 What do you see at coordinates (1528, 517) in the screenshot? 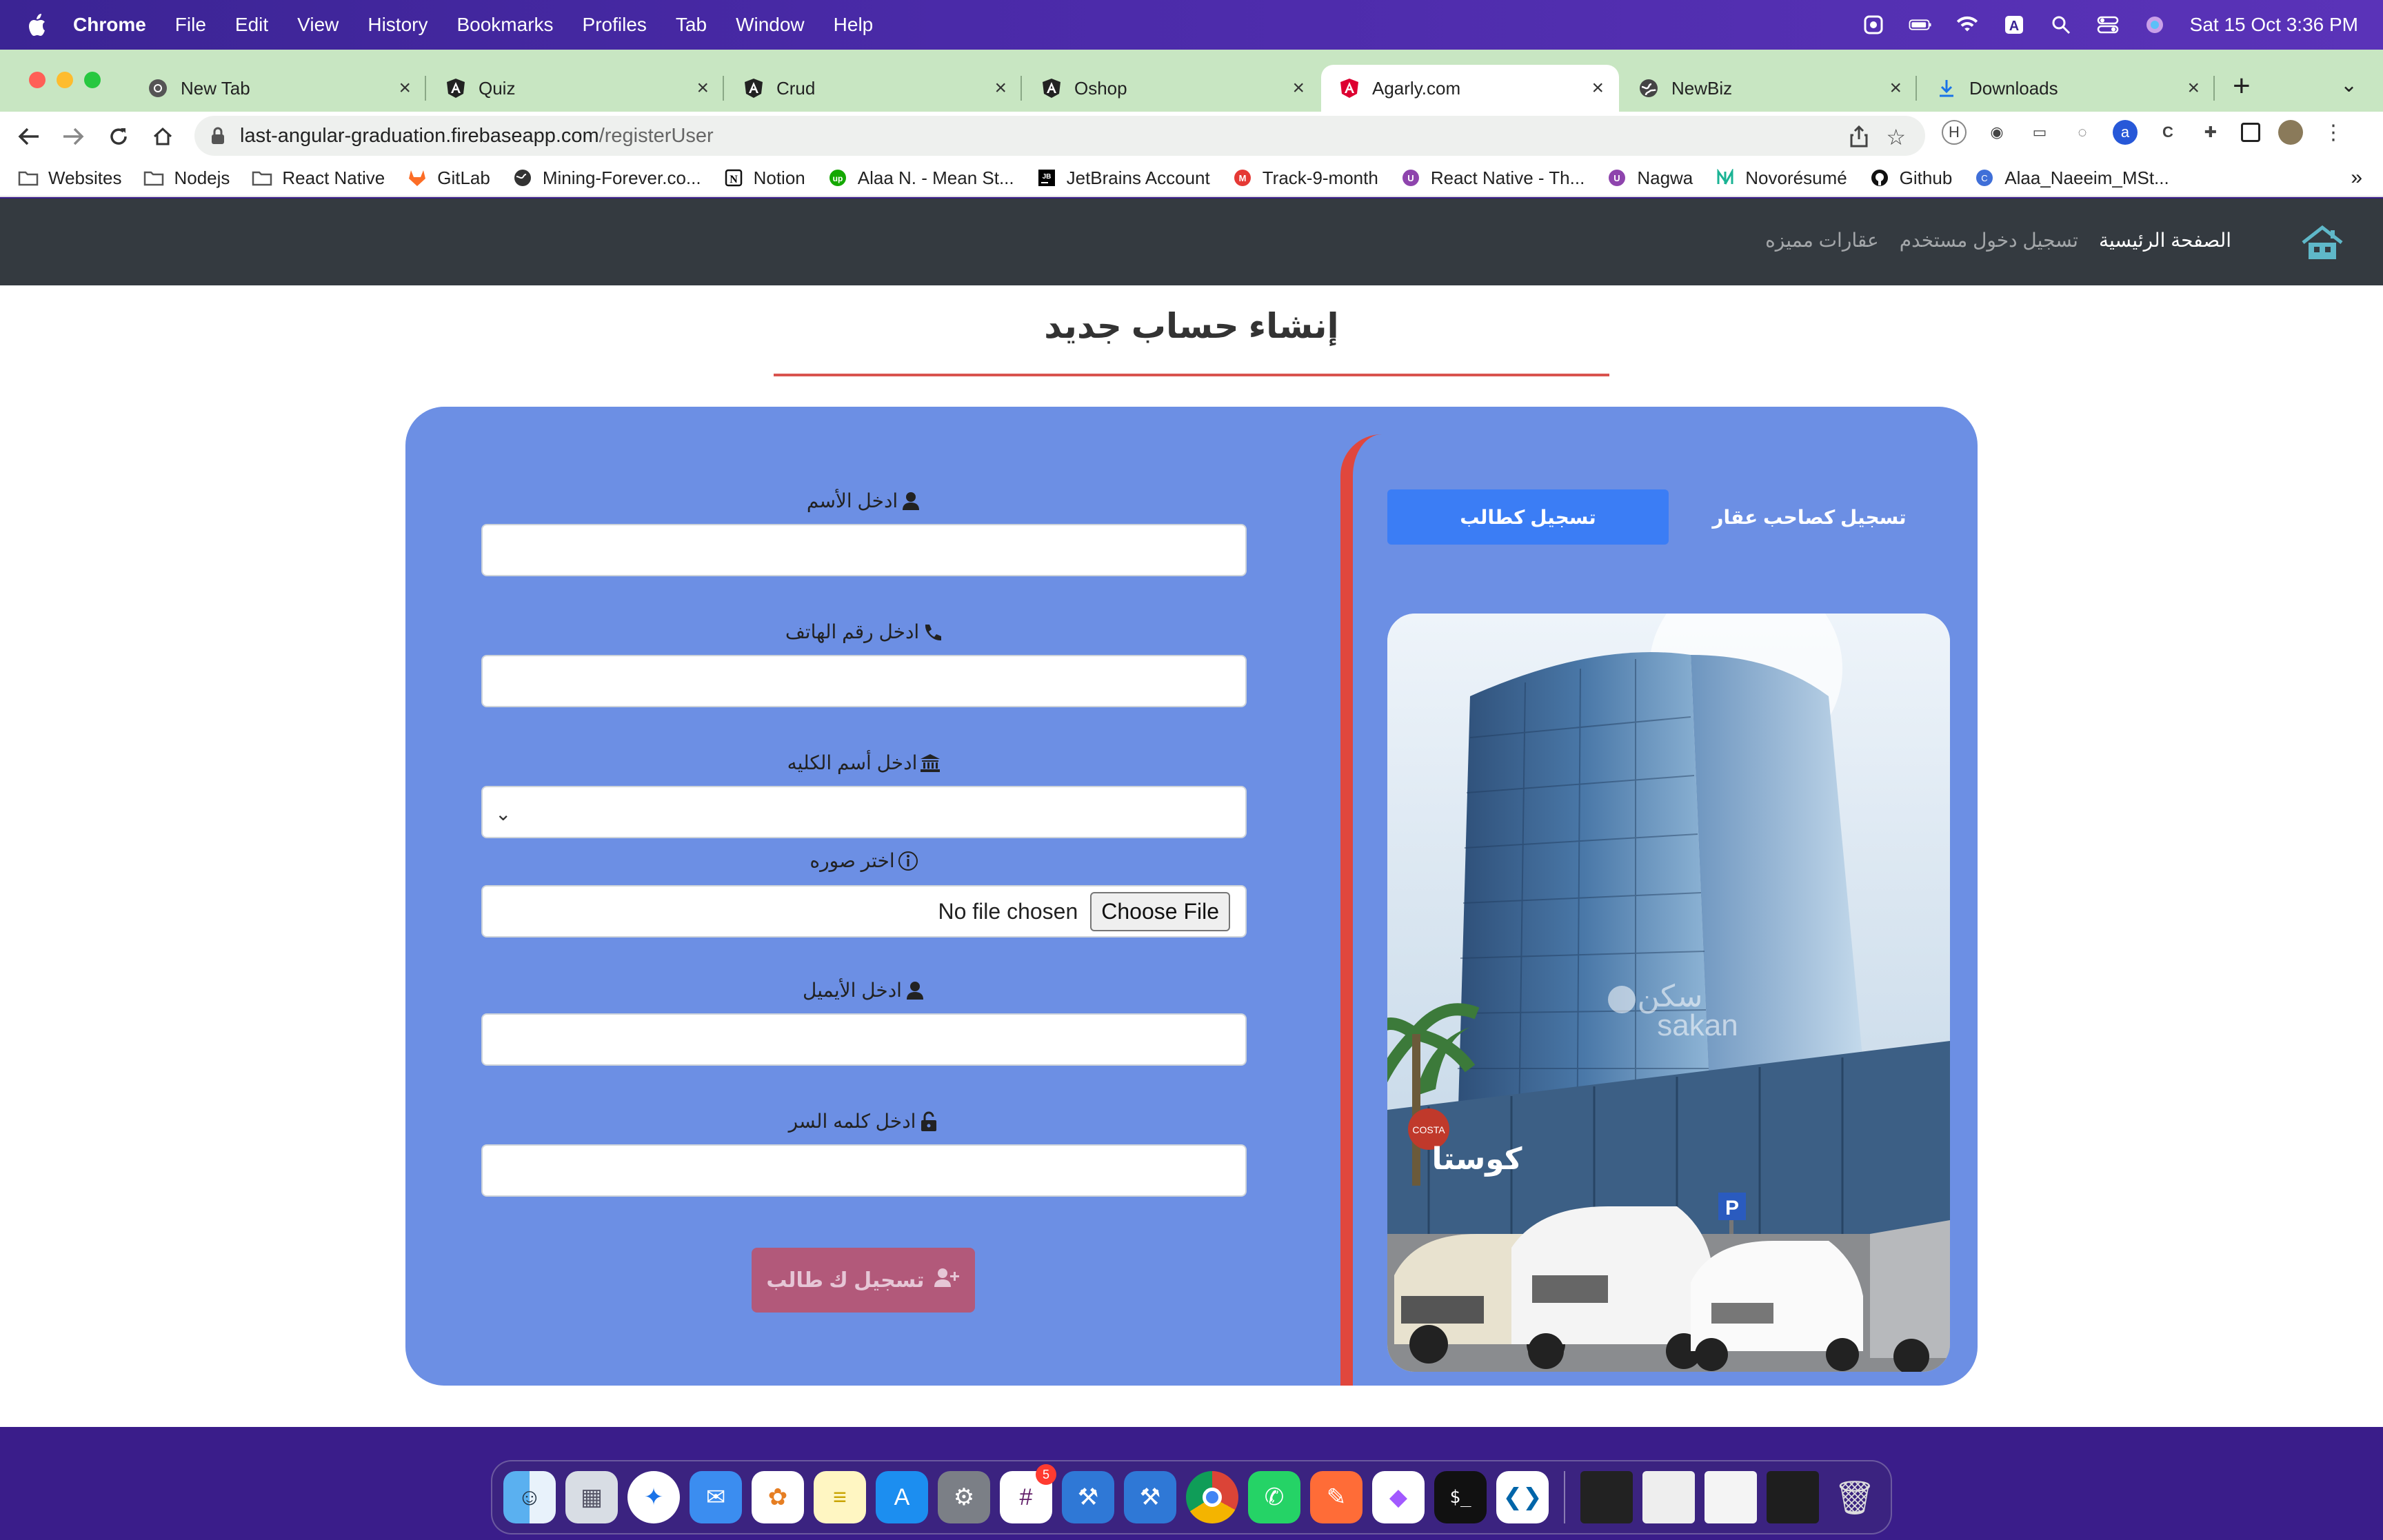
I see `tab-register-student: تسجيل كطالب` at bounding box center [1528, 517].